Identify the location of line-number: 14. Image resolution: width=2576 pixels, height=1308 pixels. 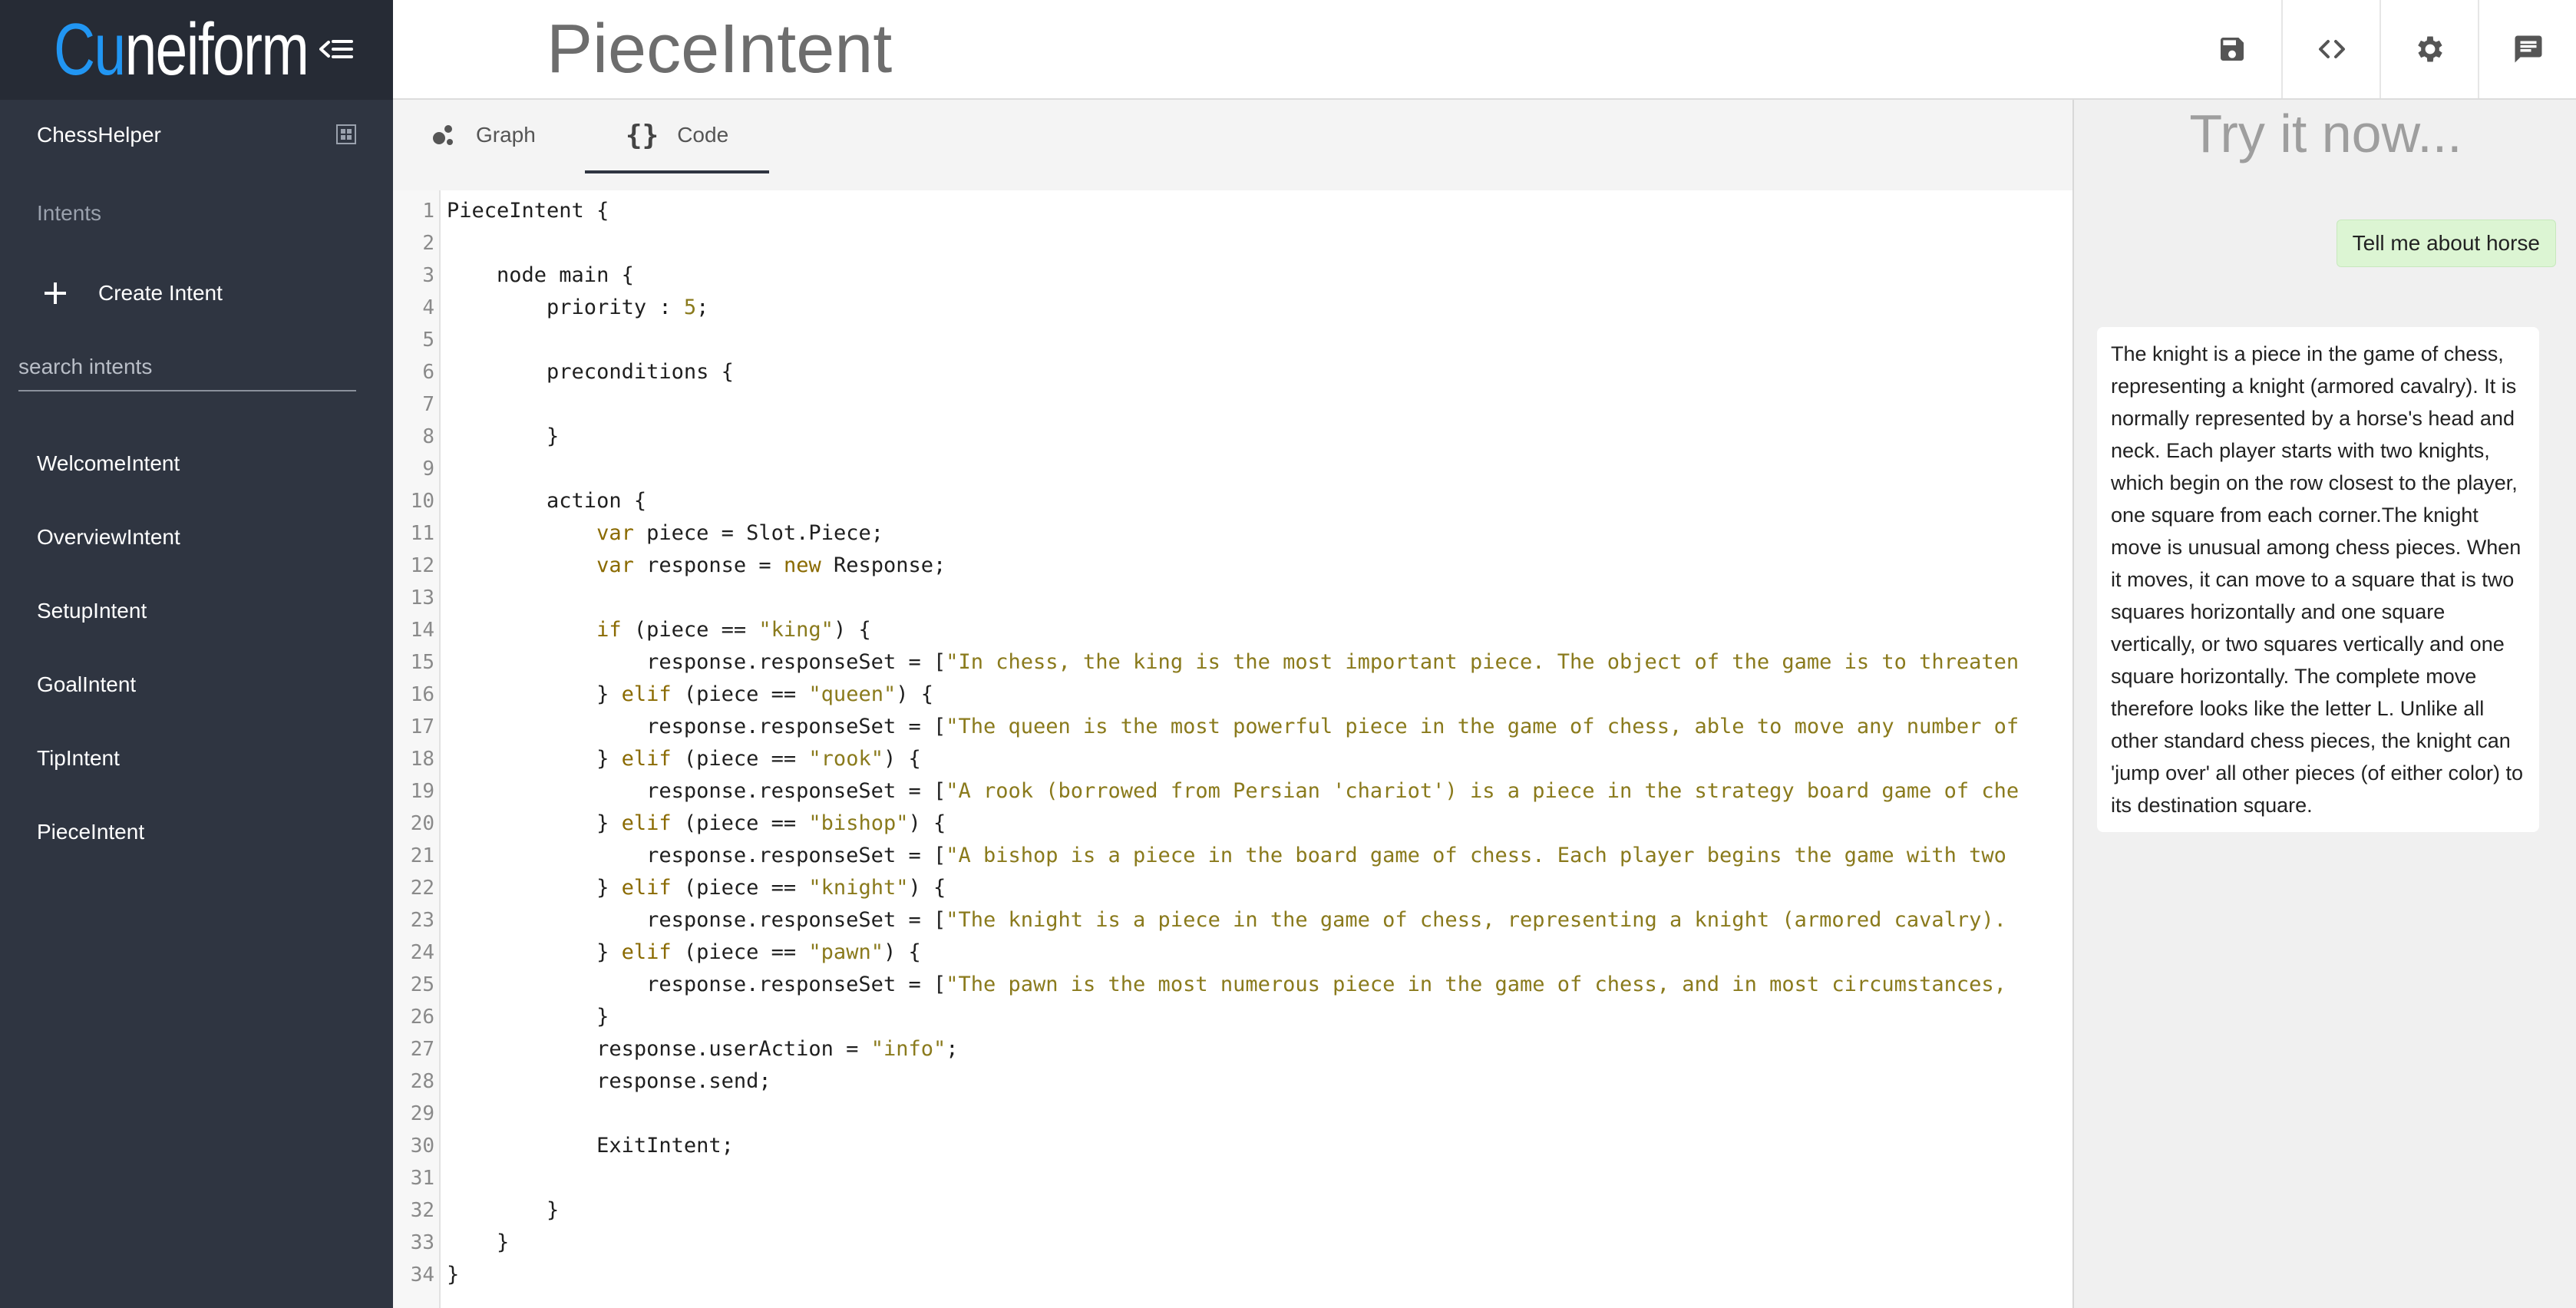
(422, 630).